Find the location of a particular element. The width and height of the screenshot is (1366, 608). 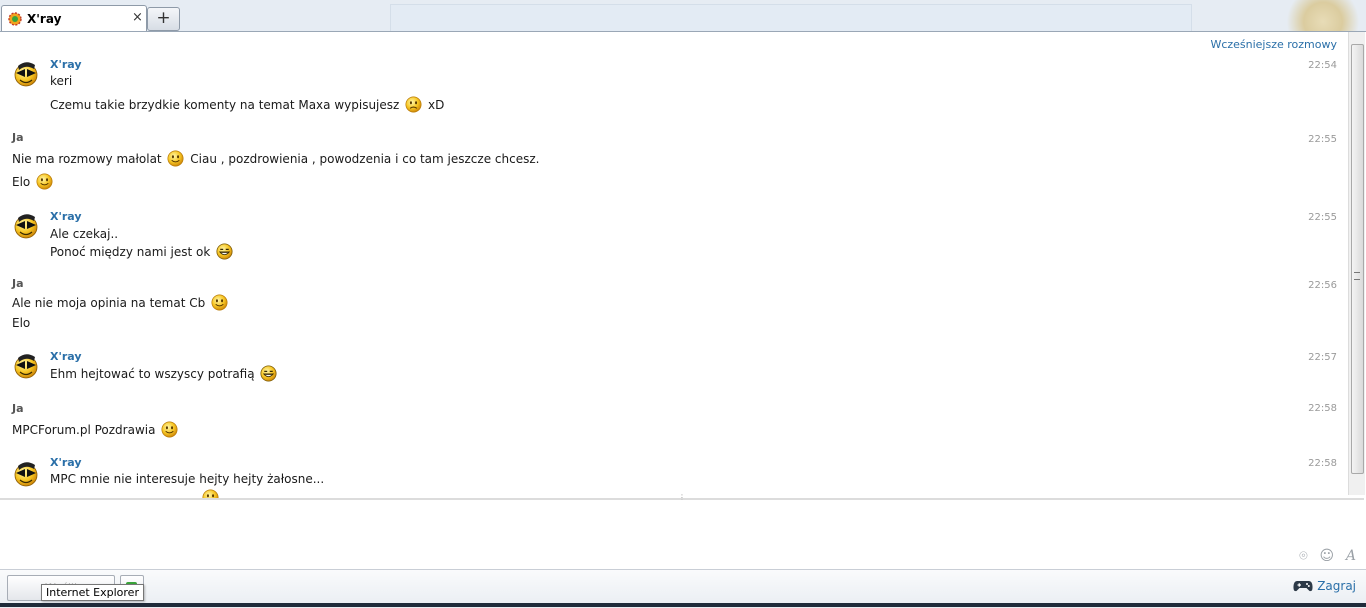

background-window is located at coordinates (791, 17).